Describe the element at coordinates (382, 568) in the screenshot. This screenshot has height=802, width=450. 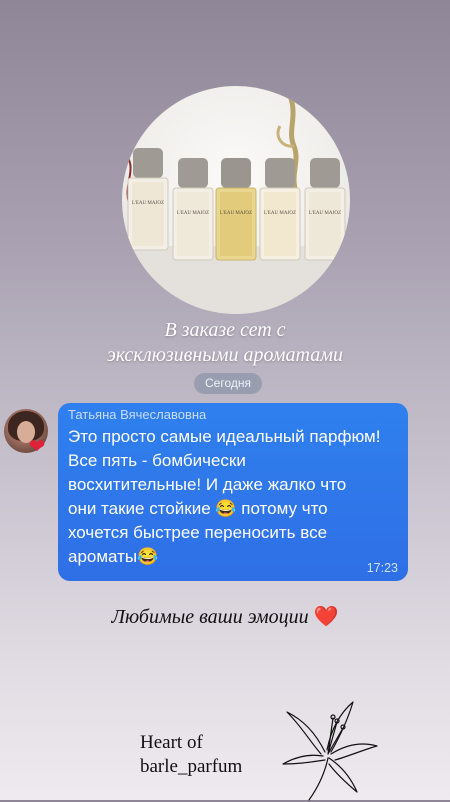
I see `message-time: 17:23` at that location.